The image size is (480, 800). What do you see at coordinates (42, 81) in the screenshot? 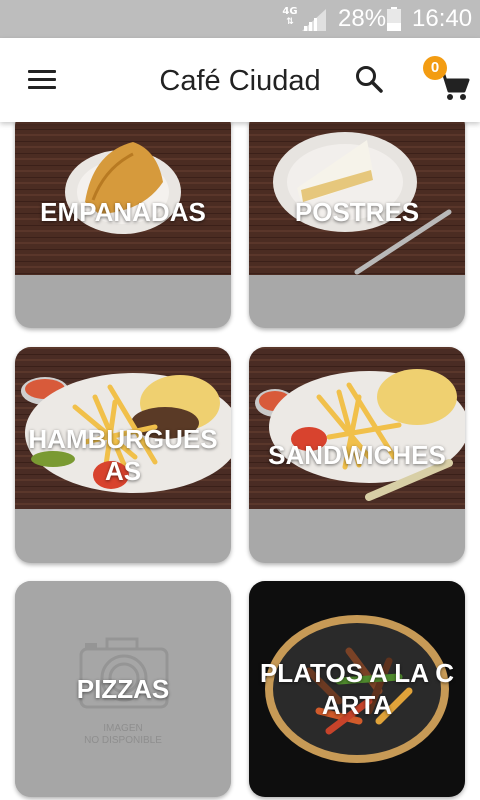
I see `menu-icon` at bounding box center [42, 81].